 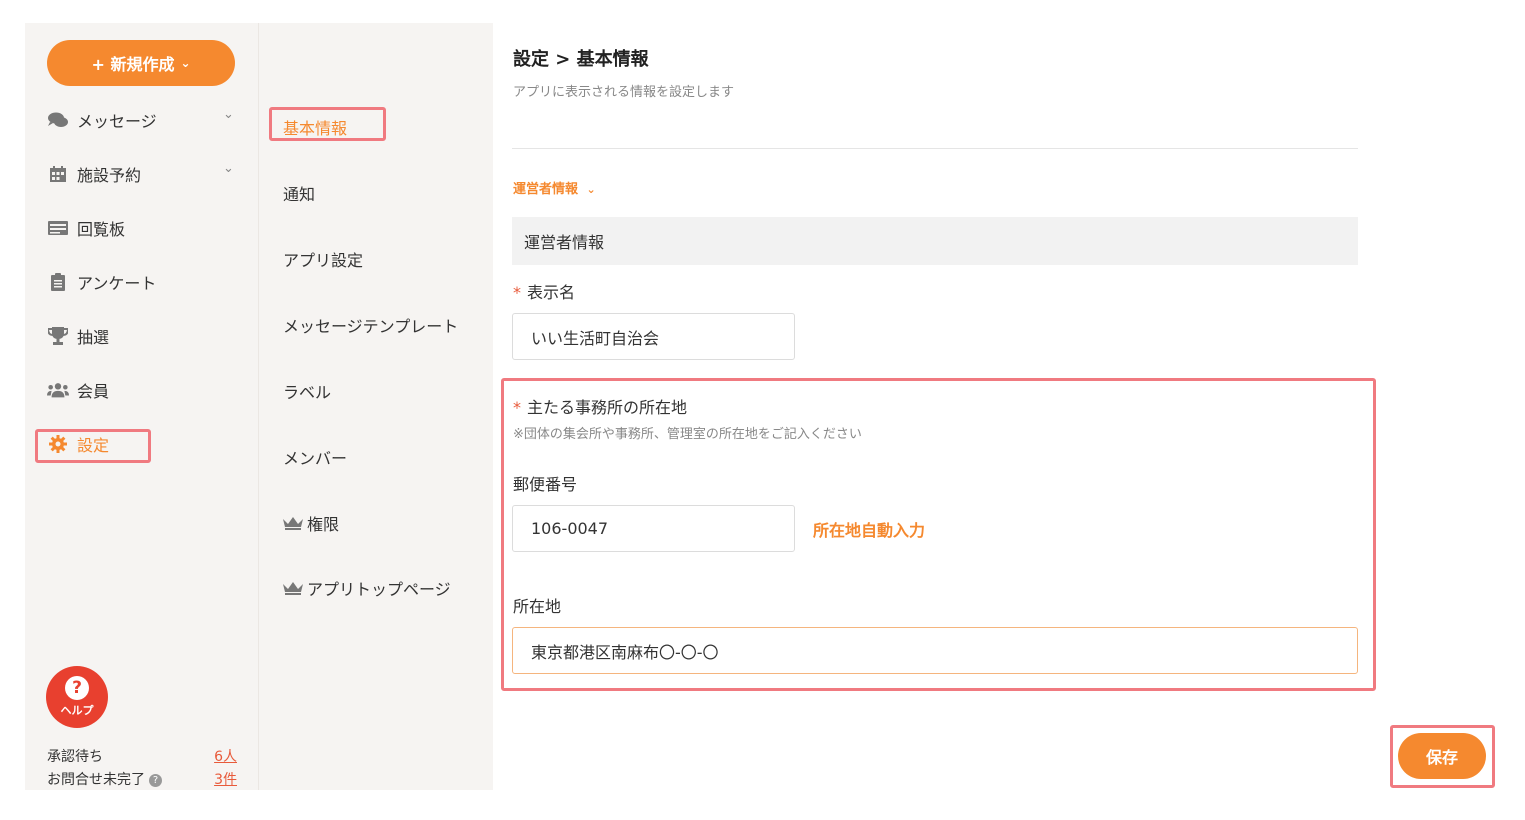 I want to click on postal-code-input: 106-0047, so click(x=653, y=528).